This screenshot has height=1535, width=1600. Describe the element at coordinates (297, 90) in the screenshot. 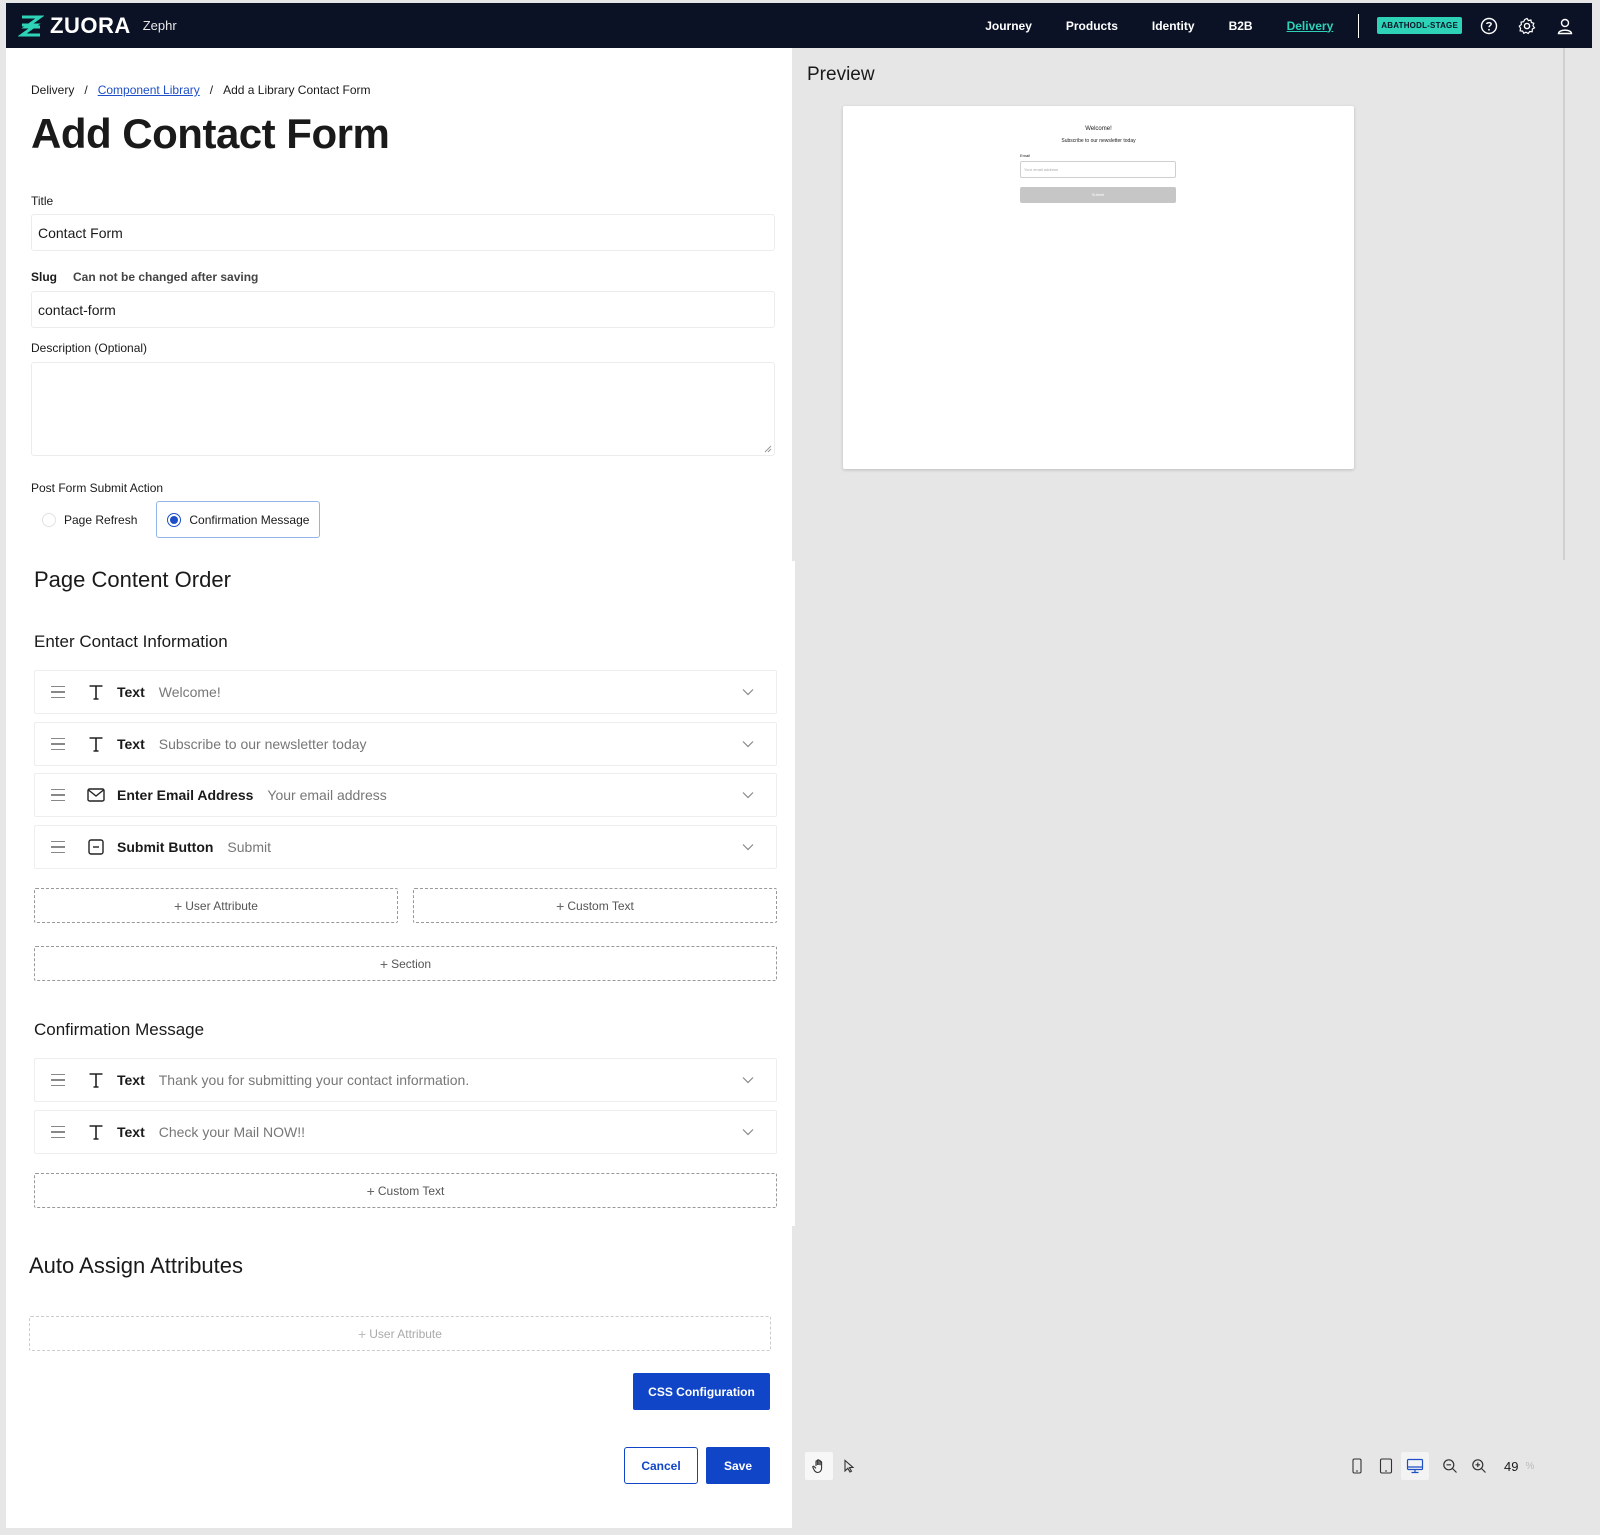

I see `breadcrumb-current: Add a Library Contact Form` at that location.